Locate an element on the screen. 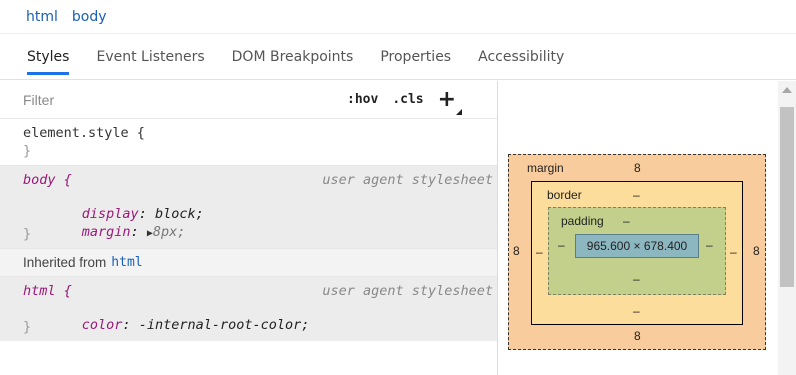 The image size is (796, 375). tab-properties: Properties is located at coordinates (415, 57).